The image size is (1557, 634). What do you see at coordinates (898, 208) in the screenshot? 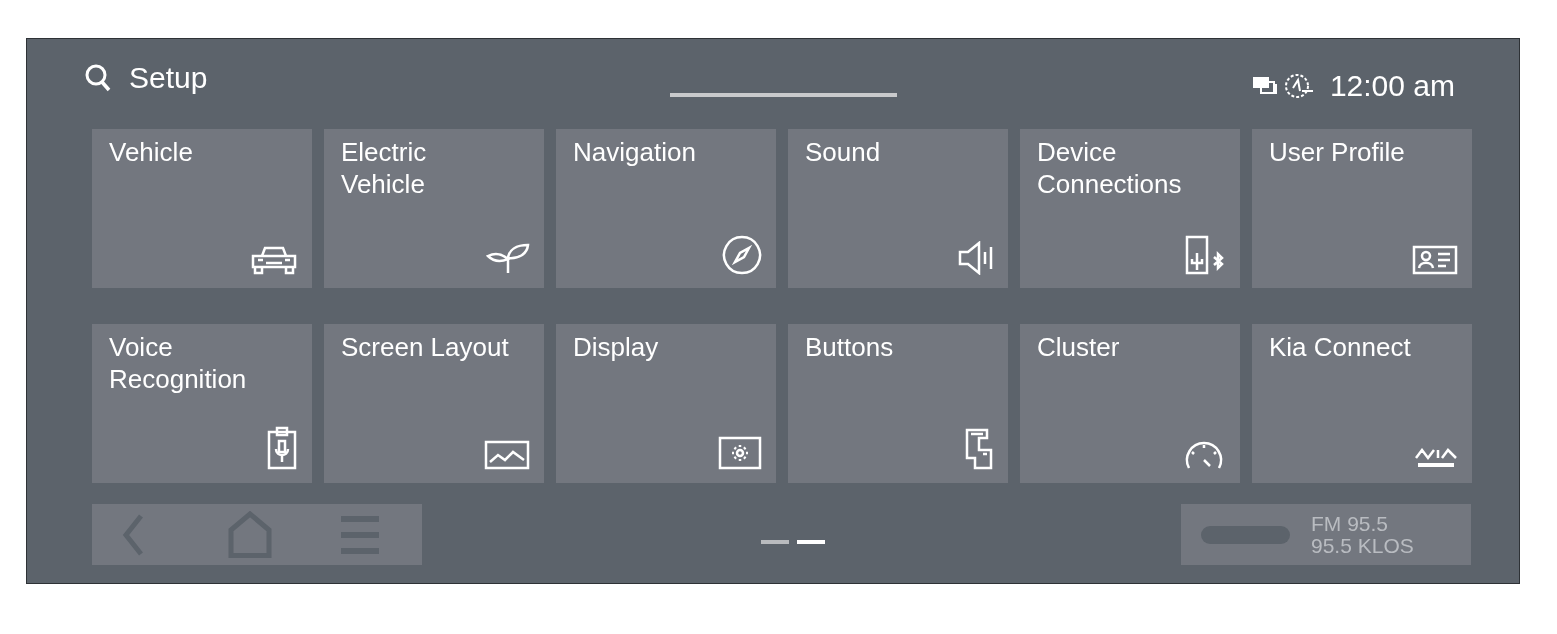
I see `category-tile: Sound` at bounding box center [898, 208].